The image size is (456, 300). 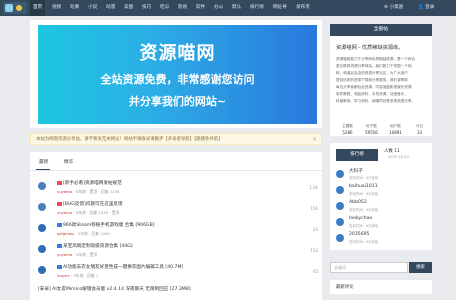 I want to click on thread-title: 某宝高端定制高级资源合集 [44G], so click(x=98, y=246).